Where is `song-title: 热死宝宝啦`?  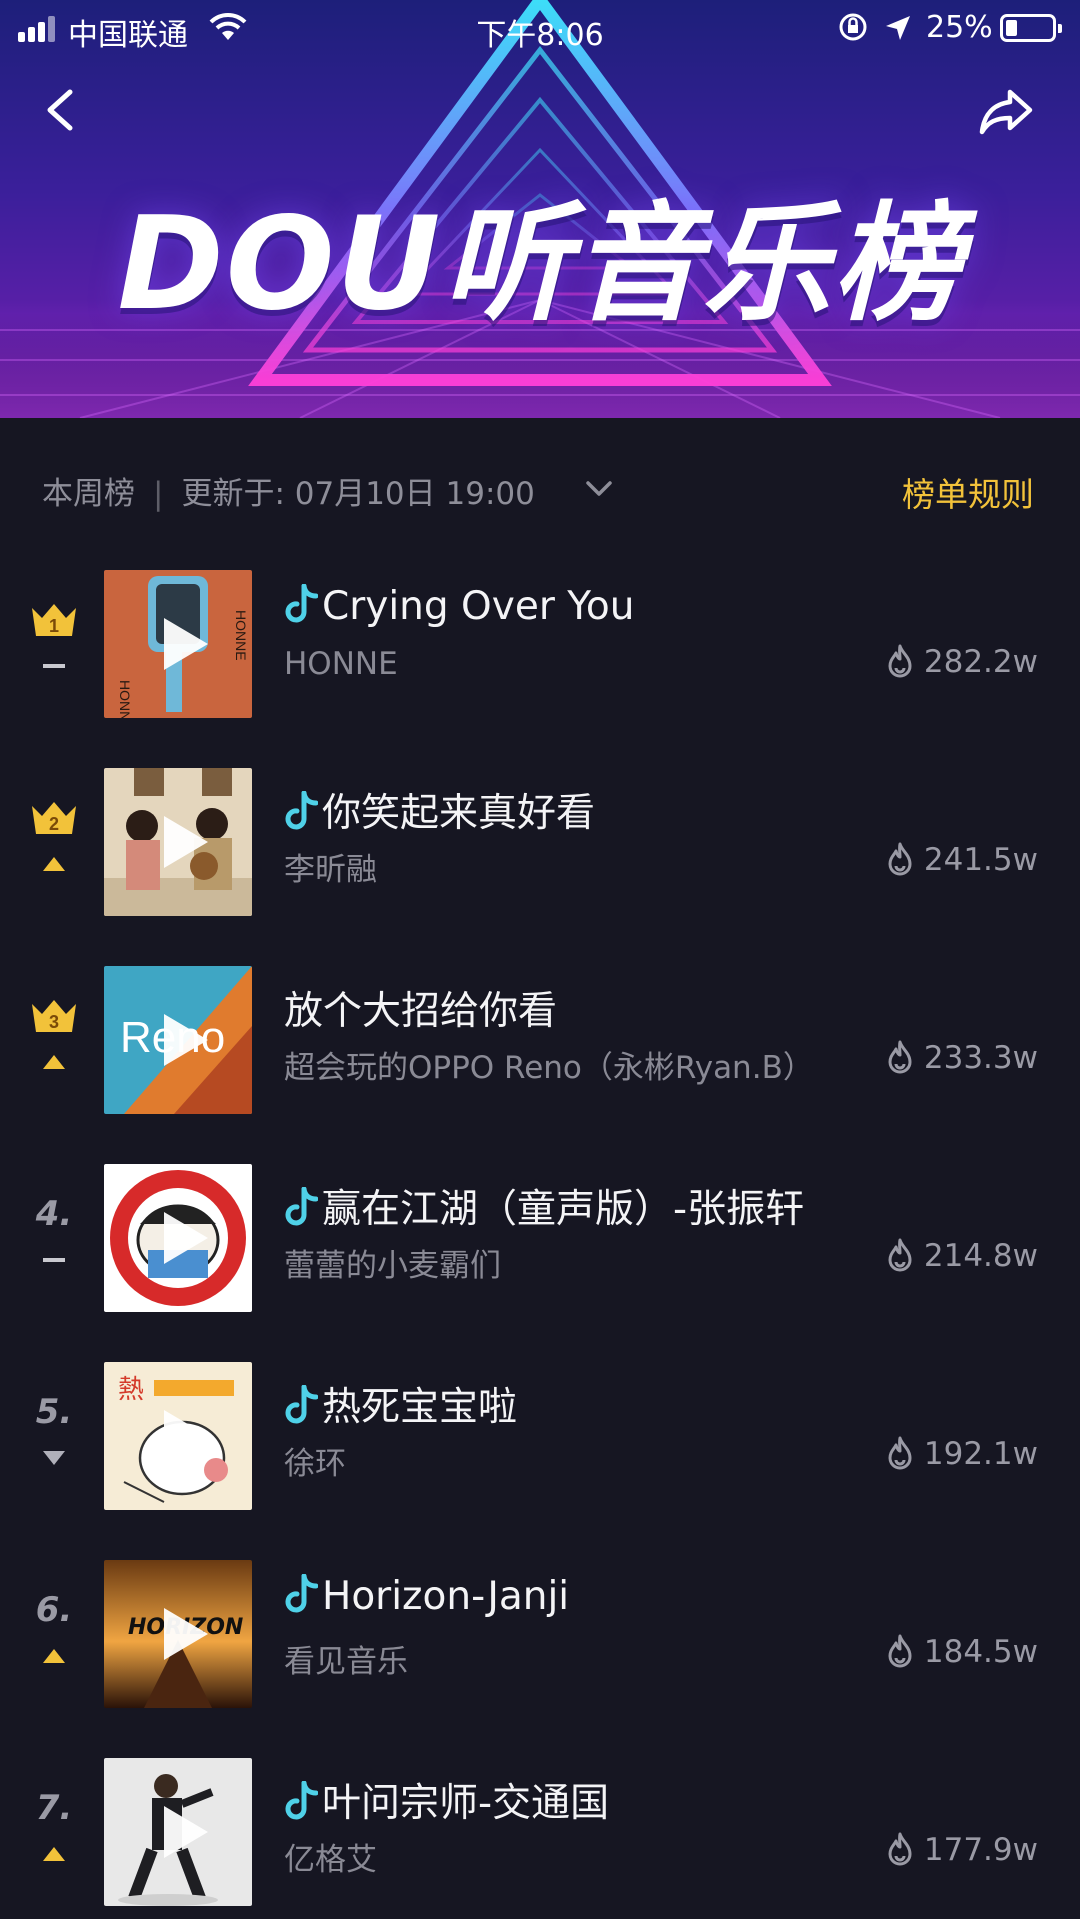
song-title: 热死宝宝啦 is located at coordinates (400, 1404).